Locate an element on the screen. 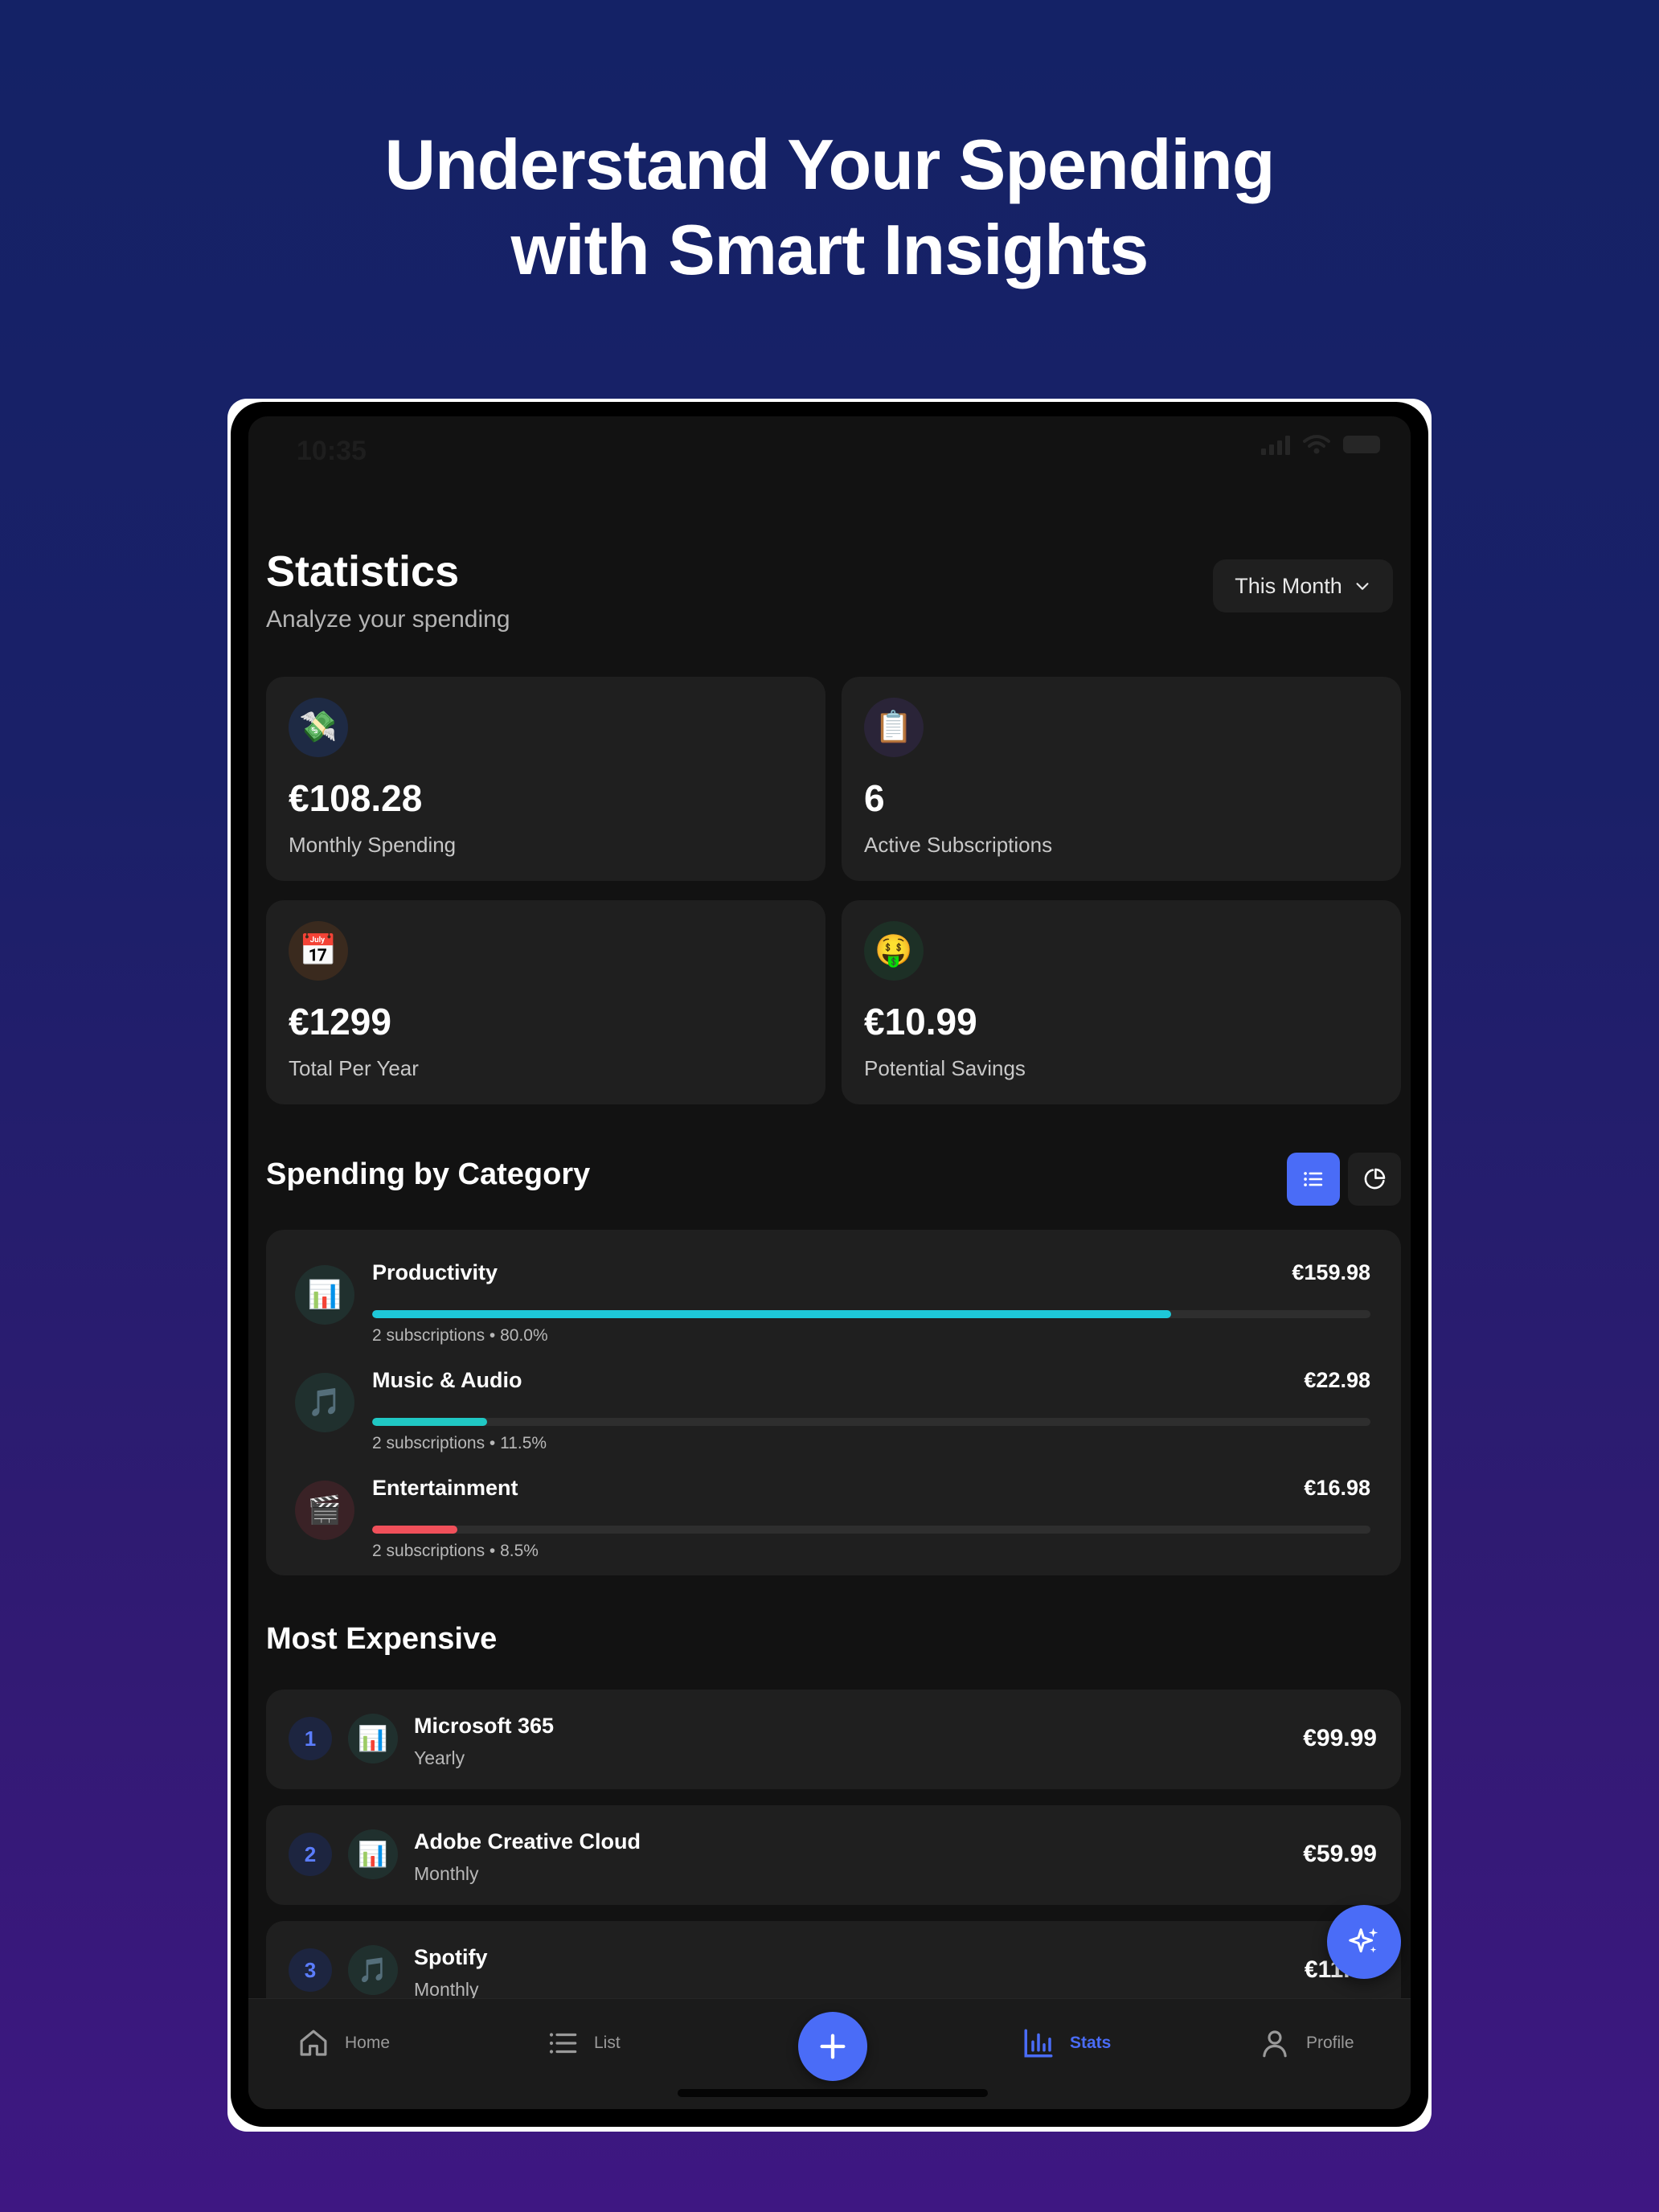  headline-line-1: Understand Your Spending is located at coordinates (829, 164).